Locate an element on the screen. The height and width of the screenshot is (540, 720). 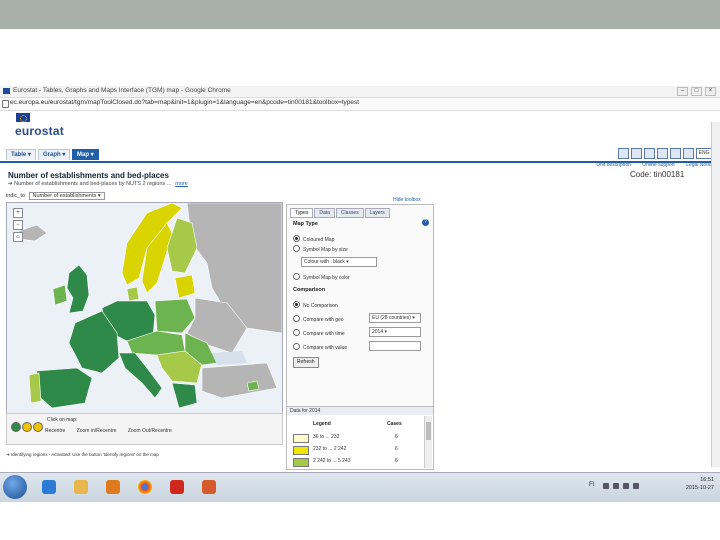
legend-column-header: Legend is located at coordinates (322, 424).